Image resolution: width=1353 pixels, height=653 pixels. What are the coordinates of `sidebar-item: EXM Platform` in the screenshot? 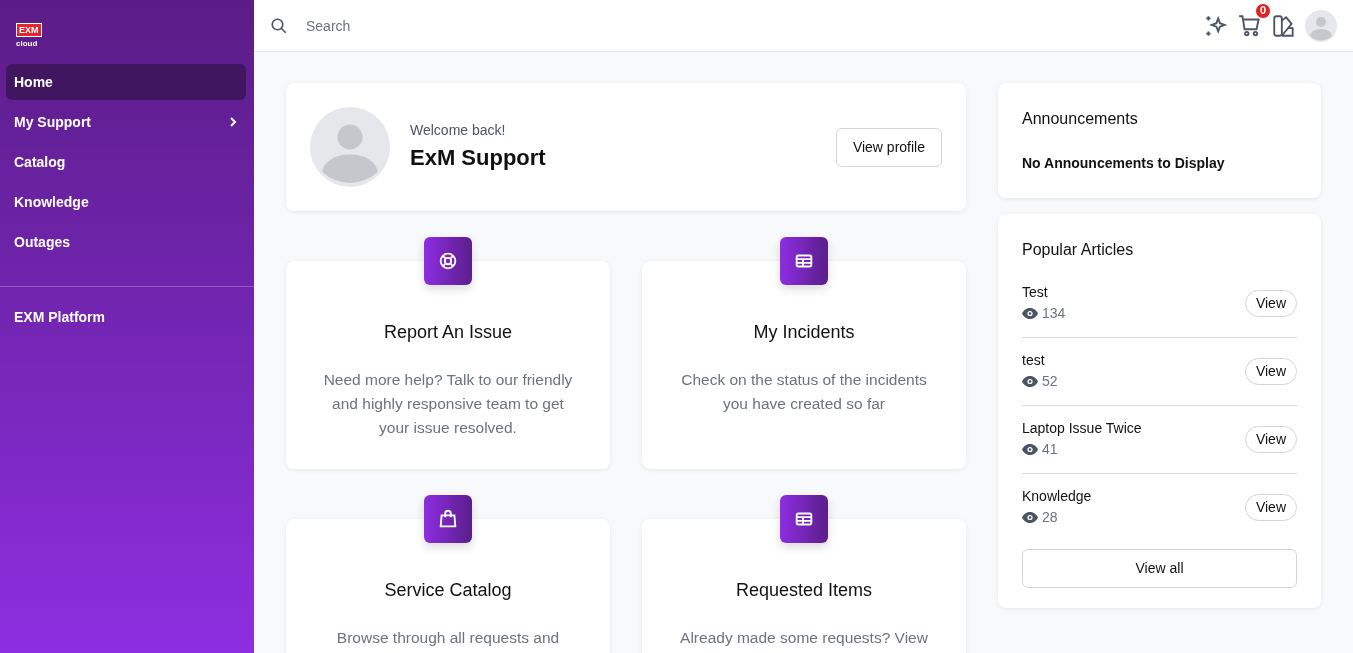 It's located at (126, 317).